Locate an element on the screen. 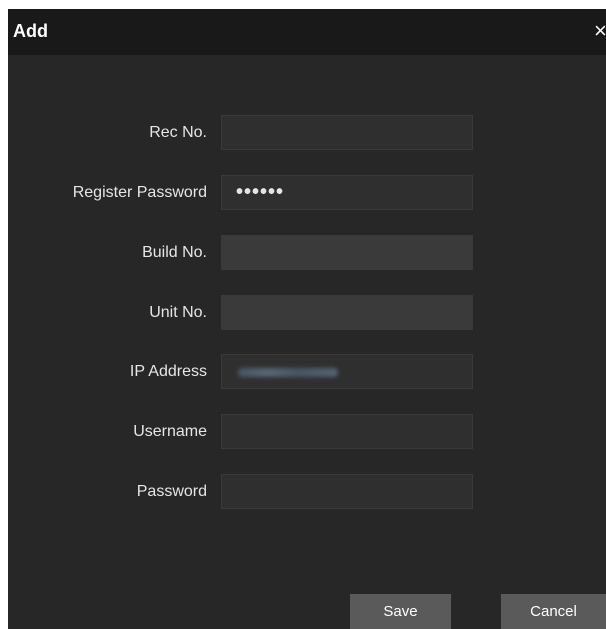 The height and width of the screenshot is (629, 606). cancel-button: Cancel is located at coordinates (553, 611).